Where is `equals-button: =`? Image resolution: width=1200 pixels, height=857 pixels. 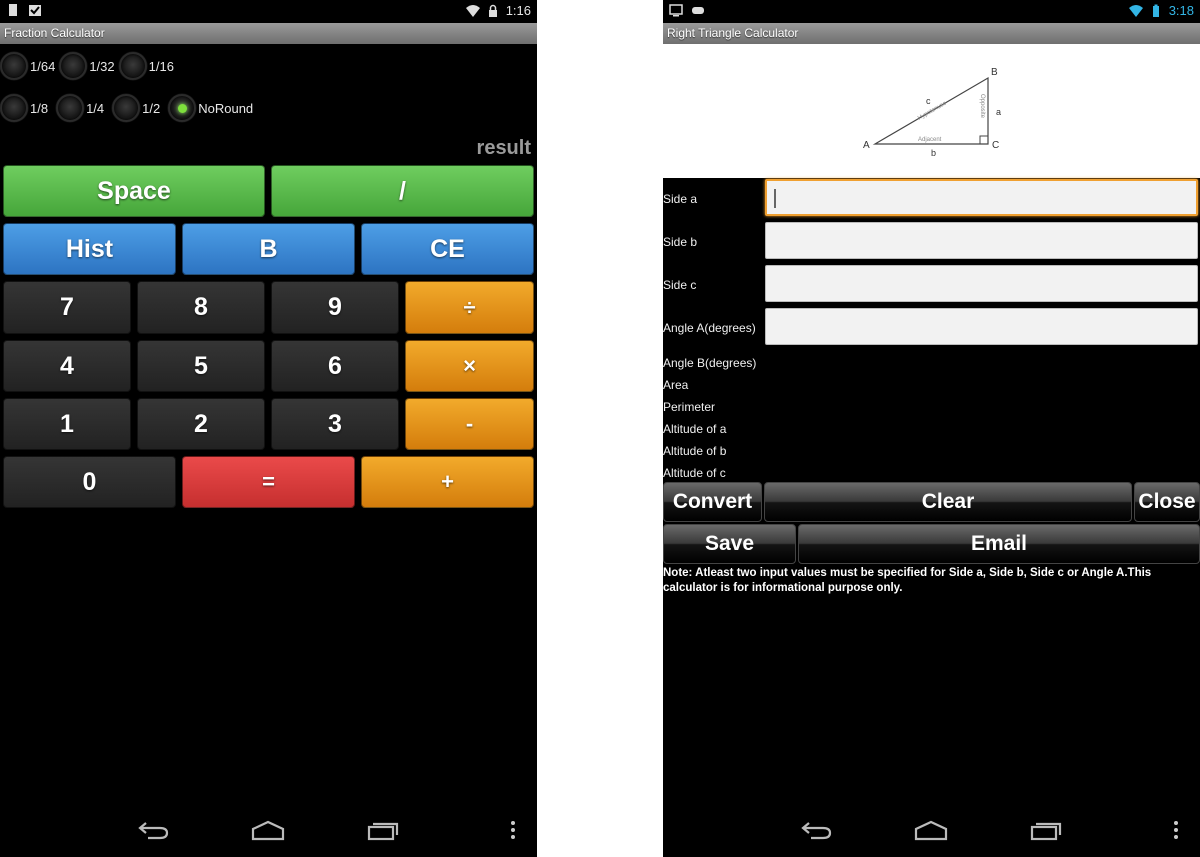
equals-button: = is located at coordinates (268, 482).